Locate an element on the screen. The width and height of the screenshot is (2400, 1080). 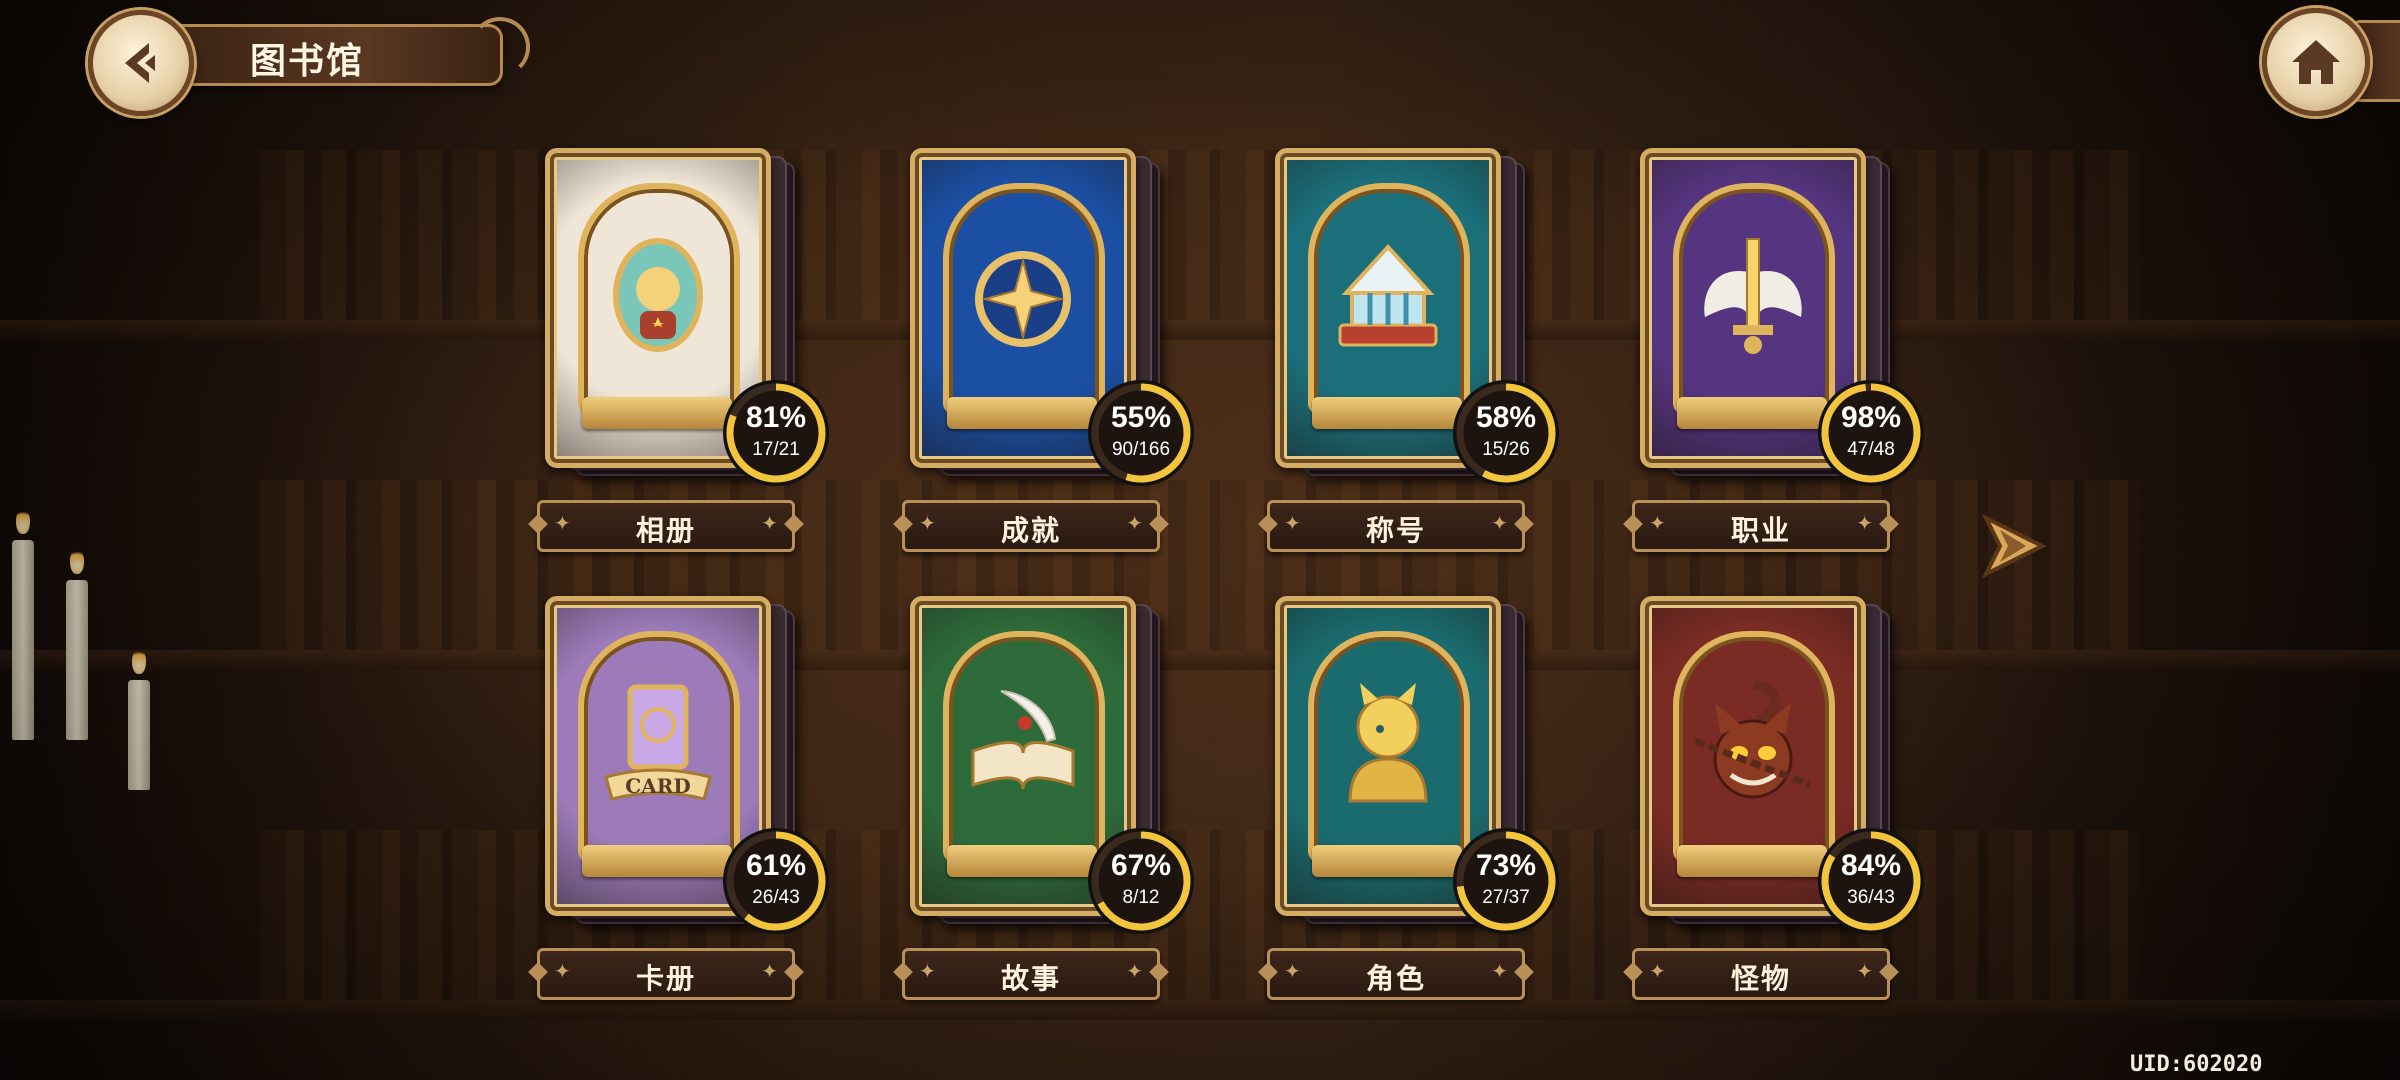
progress-badge: 58% 15/26 is located at coordinates (1506, 433).